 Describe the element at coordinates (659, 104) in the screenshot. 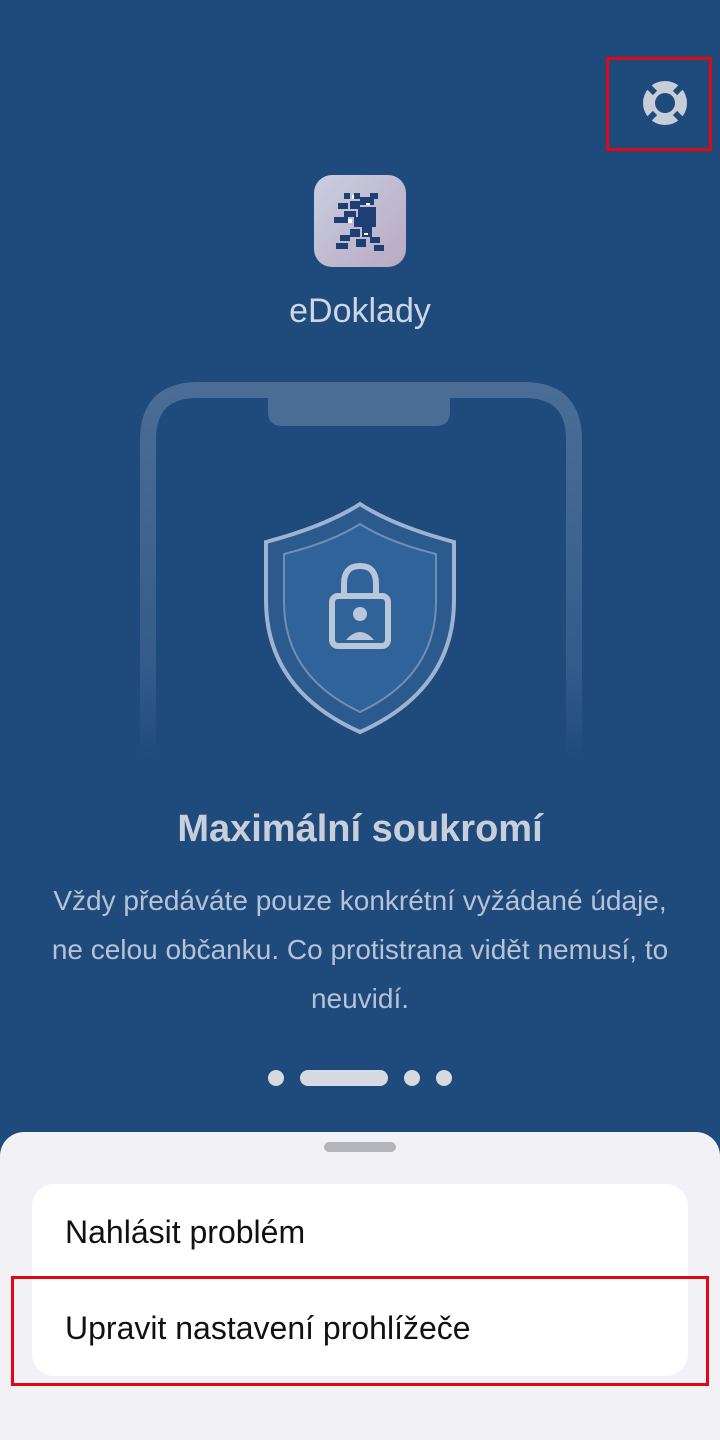

I see `help-button-highlight` at that location.